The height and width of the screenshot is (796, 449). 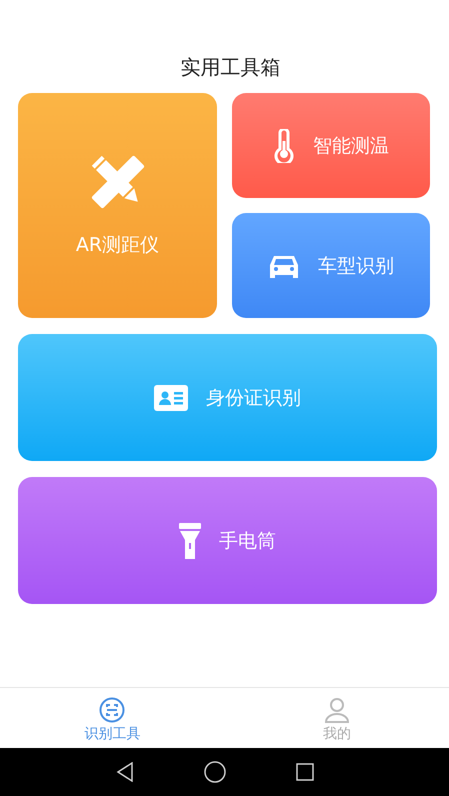 What do you see at coordinates (331, 145) in the screenshot?
I see `tool-card: 智能测温` at bounding box center [331, 145].